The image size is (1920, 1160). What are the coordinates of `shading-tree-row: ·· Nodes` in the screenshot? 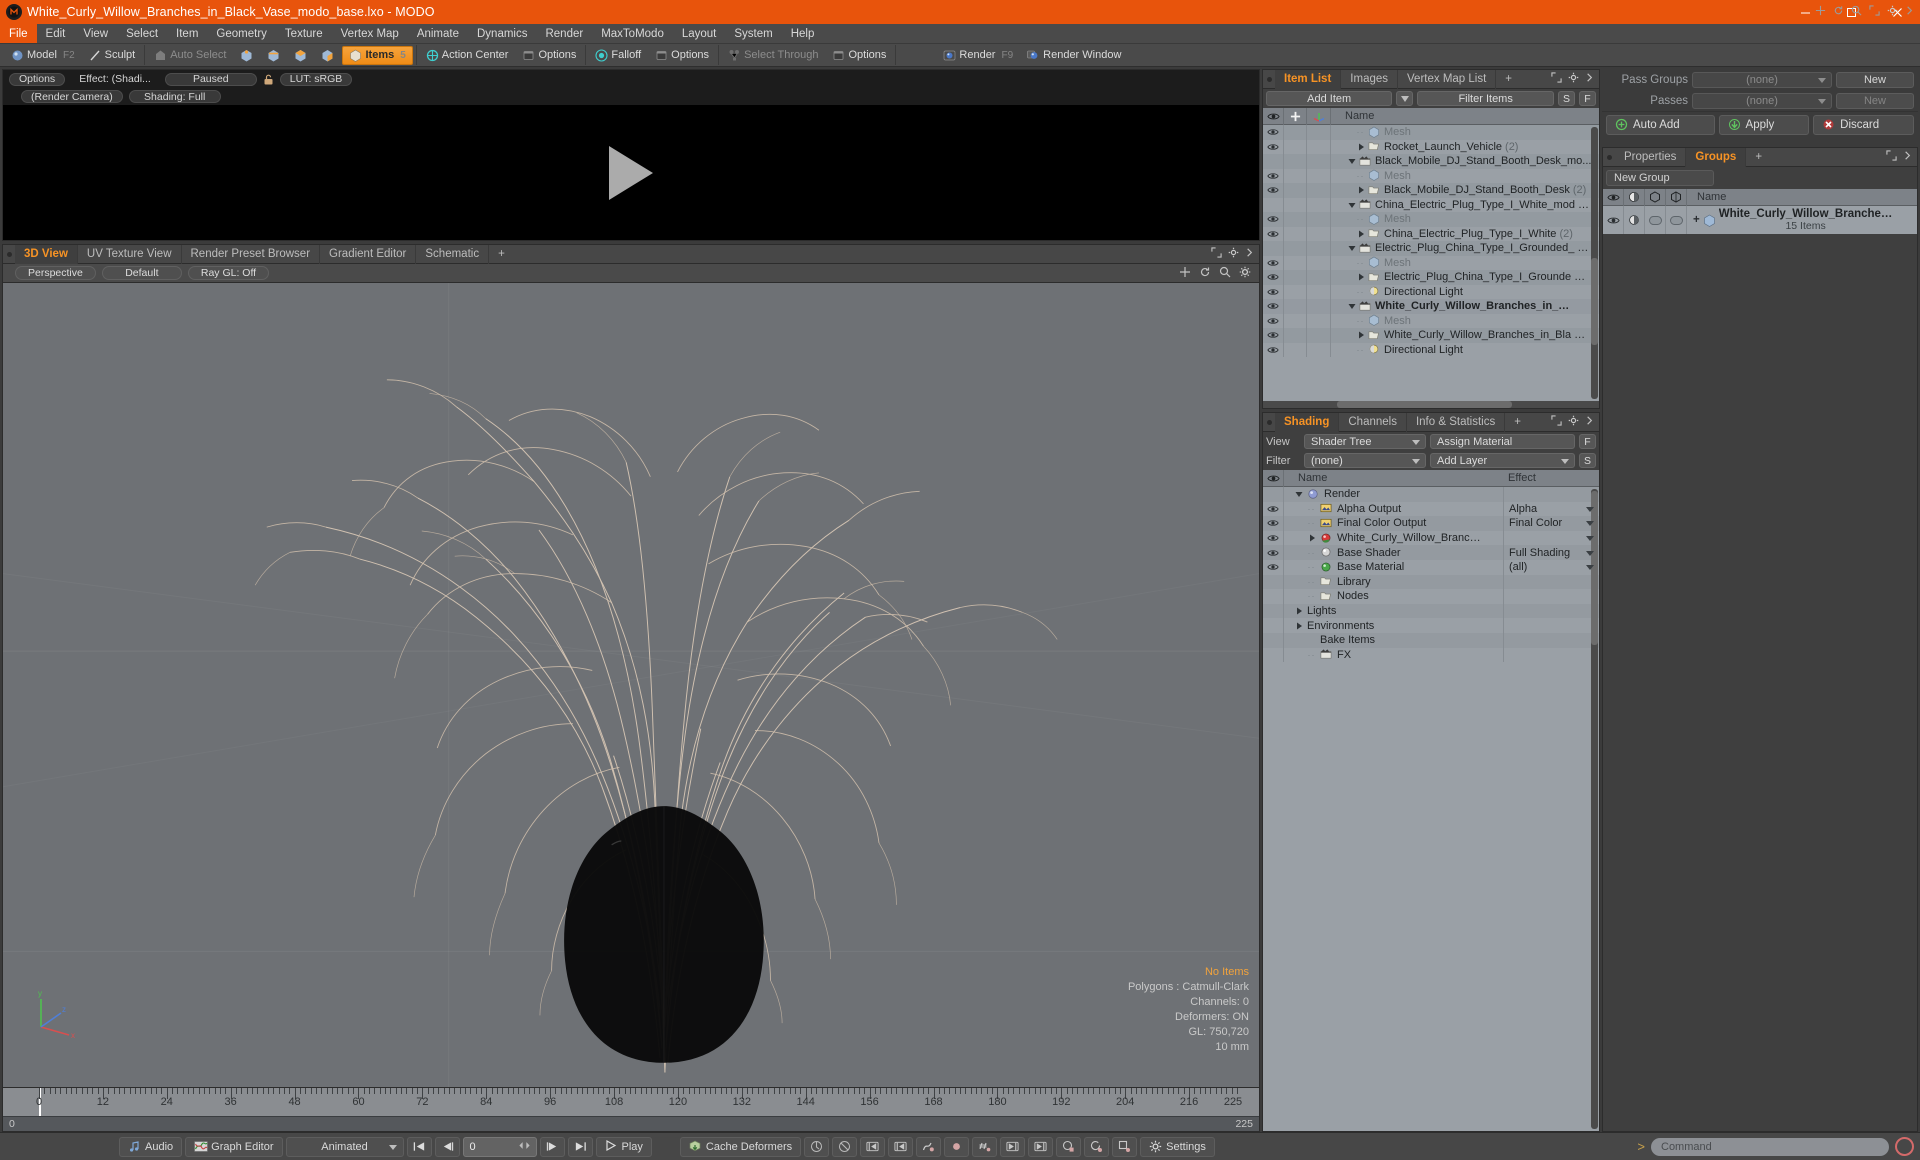 It's located at (1431, 596).